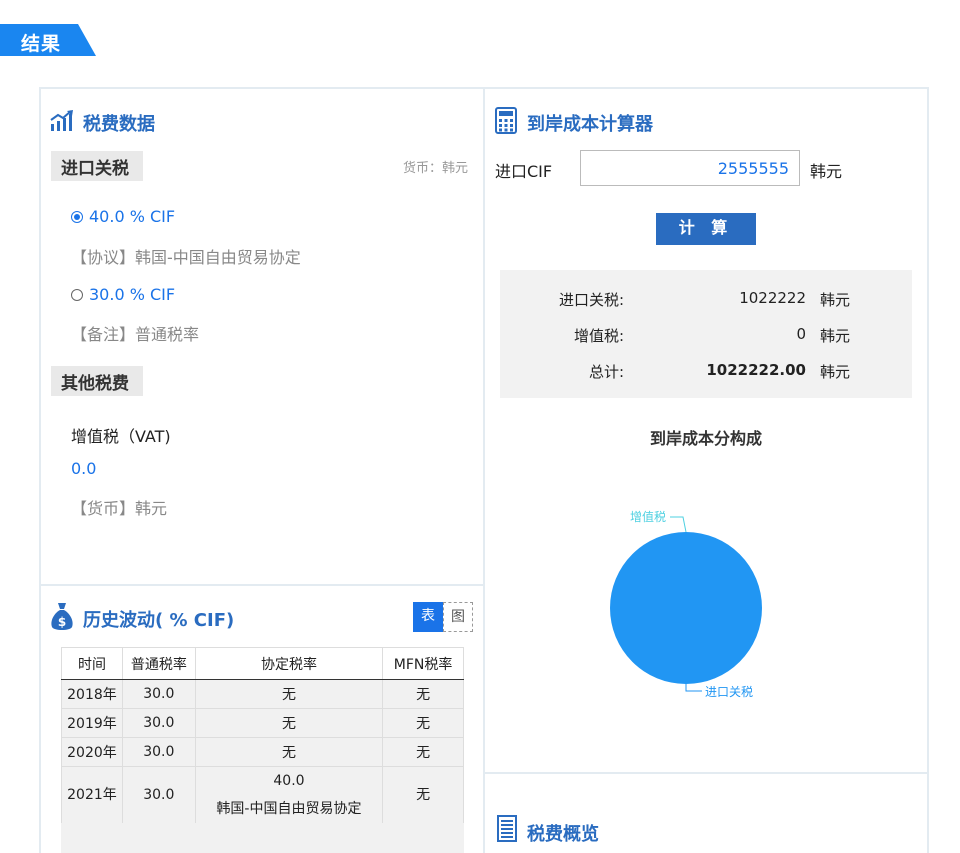 The width and height of the screenshot is (960, 853). I want to click on calculate-button: 计 算, so click(706, 229).